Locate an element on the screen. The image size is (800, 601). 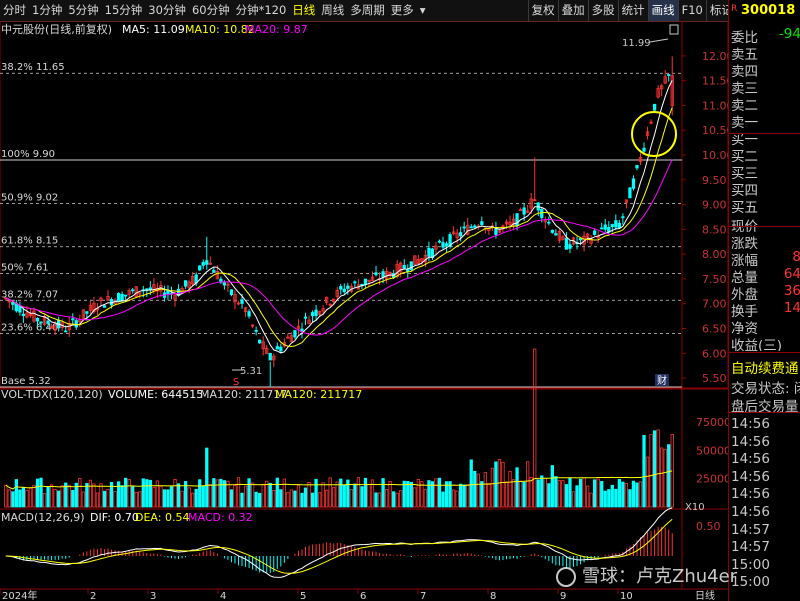
quote-row-label: 买一 is located at coordinates (744, 138).